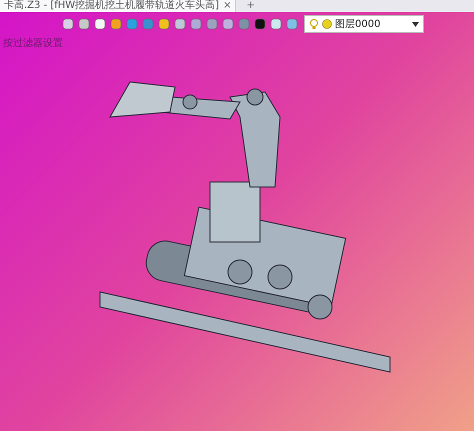  What do you see at coordinates (314, 24) in the screenshot?
I see `lightbulb-icon` at bounding box center [314, 24].